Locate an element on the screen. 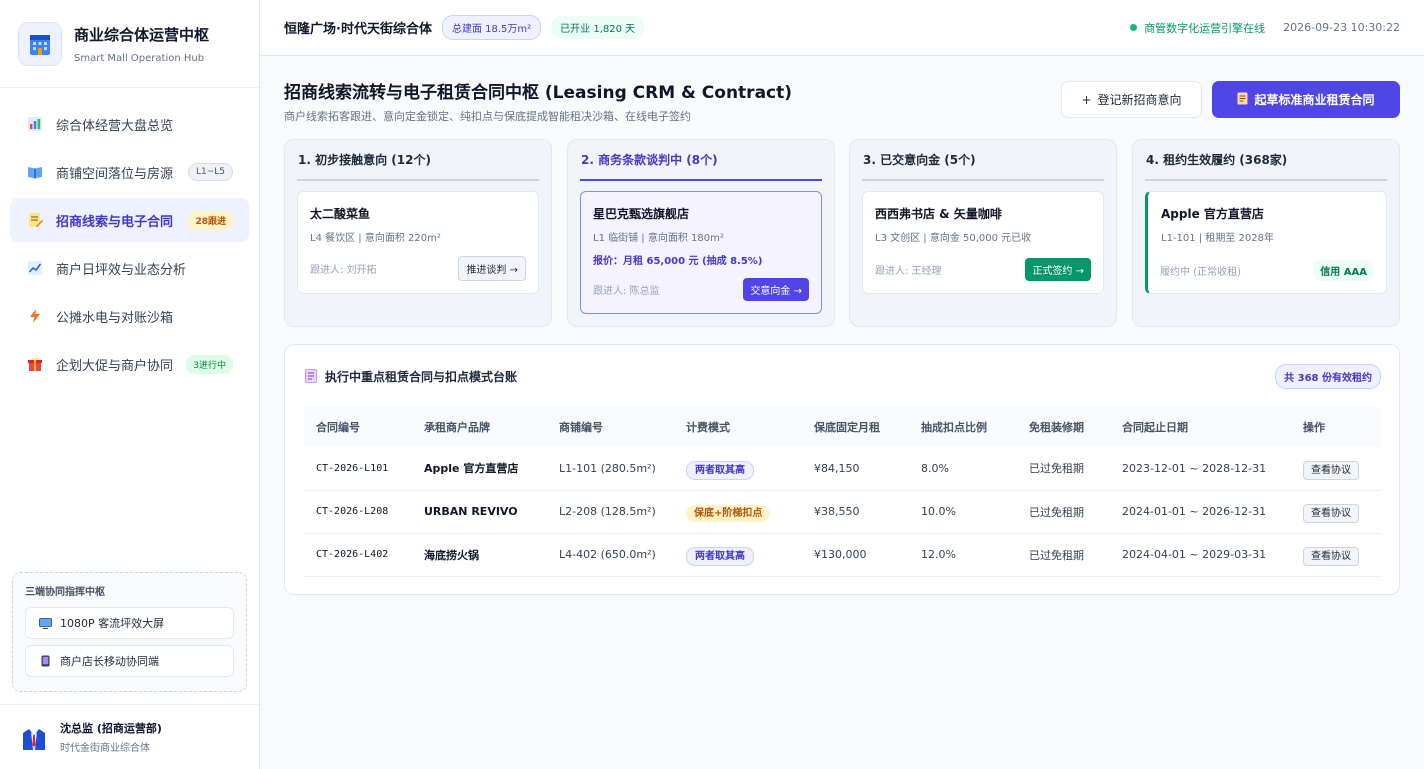 This screenshot has width=1424, height=769. sidebar-item-label: 企划大促与商户协同 is located at coordinates (115, 366).